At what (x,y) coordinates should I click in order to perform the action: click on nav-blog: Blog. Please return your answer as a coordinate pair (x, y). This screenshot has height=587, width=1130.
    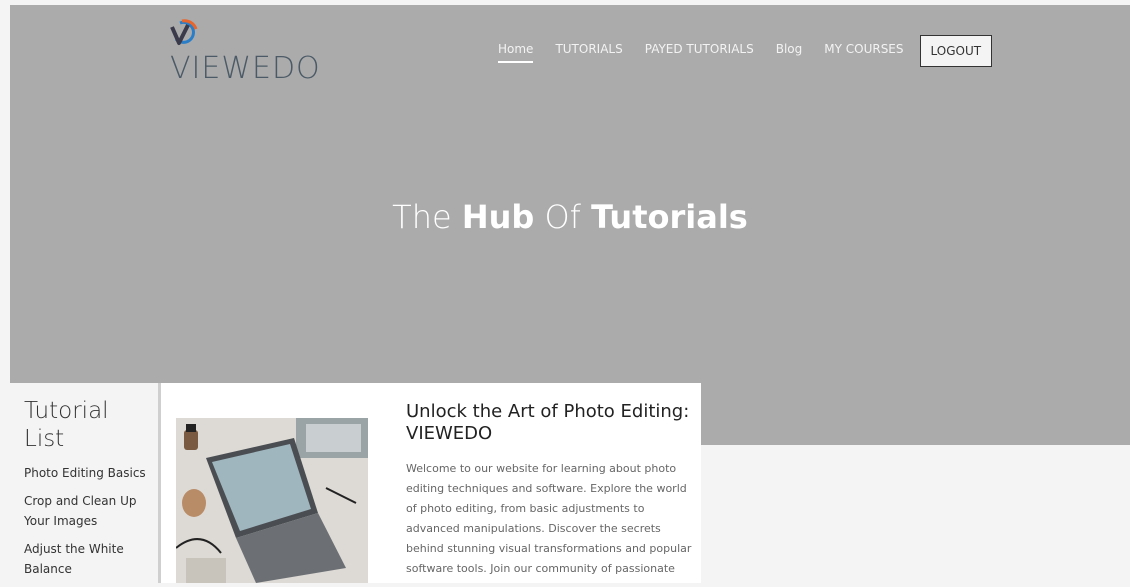
    Looking at the image, I should click on (790, 51).